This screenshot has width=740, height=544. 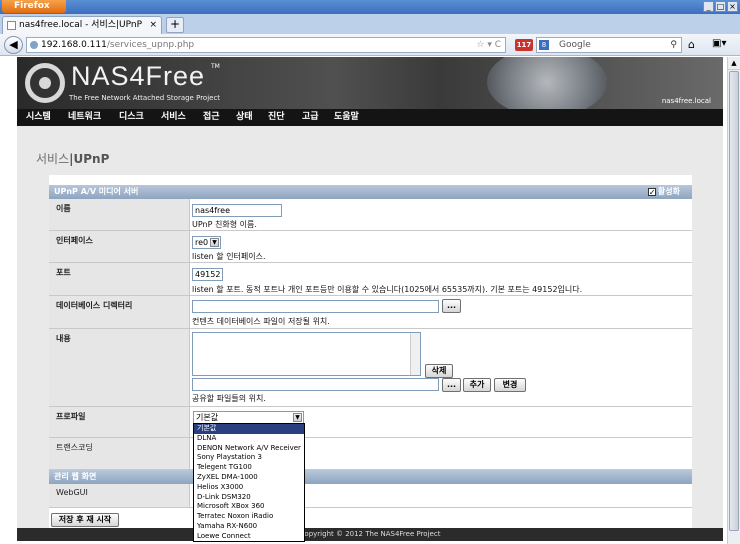 What do you see at coordinates (673, 45) in the screenshot?
I see `magnifier-icon: ⚲` at bounding box center [673, 45].